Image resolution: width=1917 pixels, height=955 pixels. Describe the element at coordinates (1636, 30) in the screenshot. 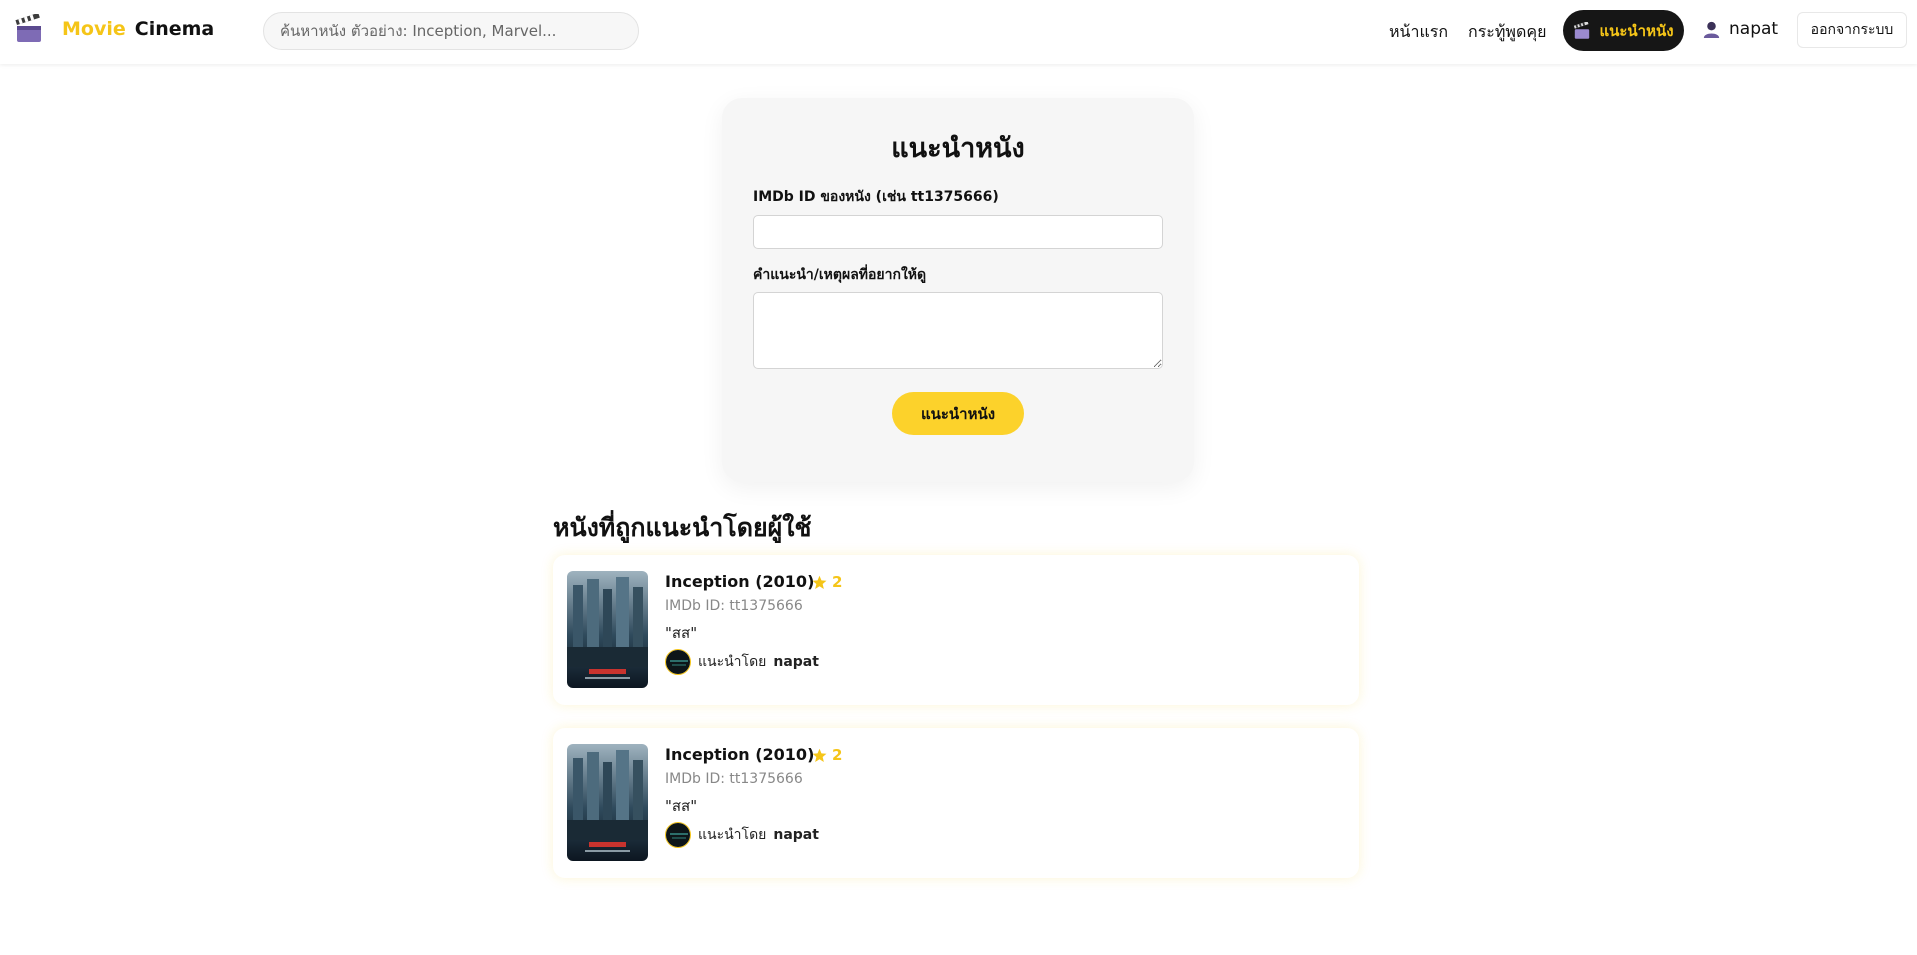

I see `nav-recommend-label: แนะนำหนัง` at that location.